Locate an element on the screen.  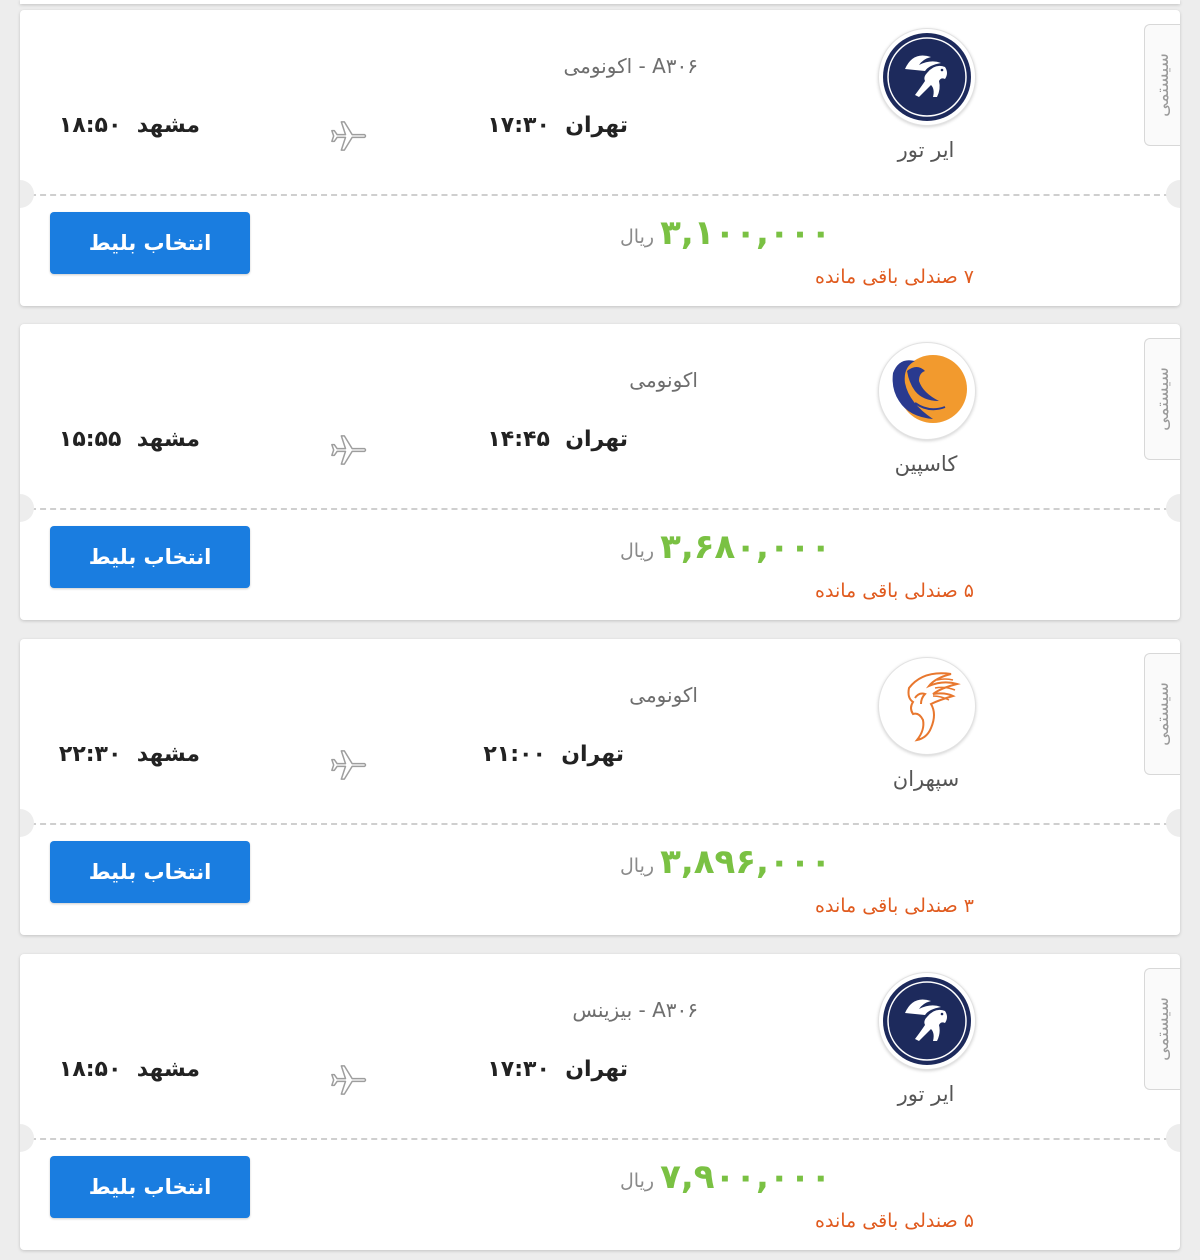
airline-name: سپهران is located at coordinates (926, 779).